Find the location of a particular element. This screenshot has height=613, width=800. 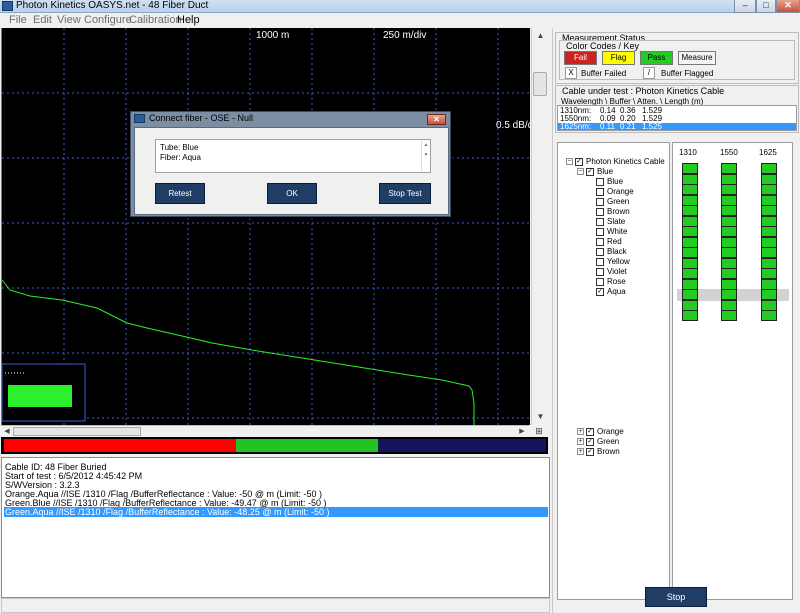

graph-horizontal-scrollbar: ◀ ▶ is located at coordinates (265, 431).